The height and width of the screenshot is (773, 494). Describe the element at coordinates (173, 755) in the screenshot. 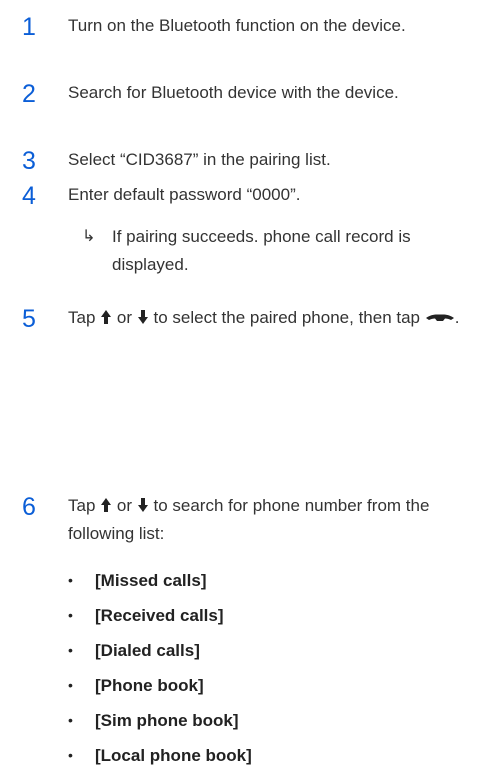

I see `list-item-label: [Local phone book]` at that location.